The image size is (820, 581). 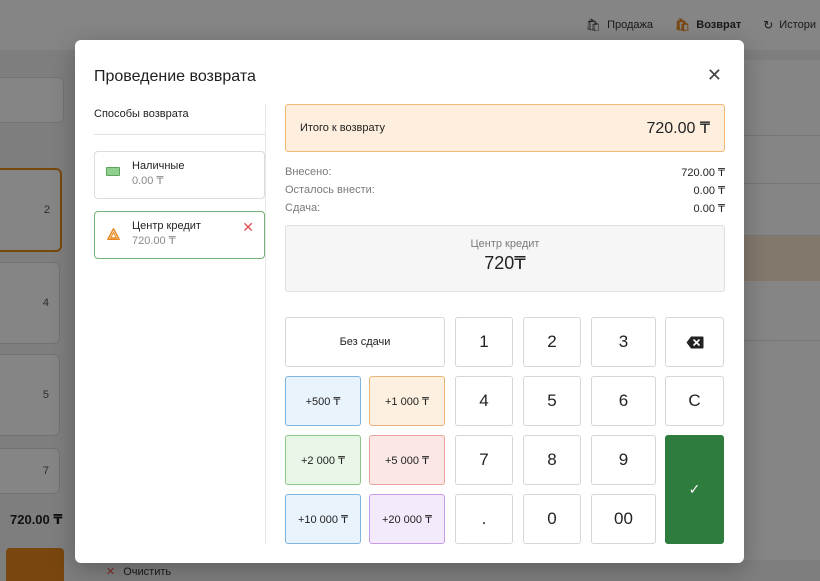 I want to click on key-5: 5, so click(x=552, y=401).